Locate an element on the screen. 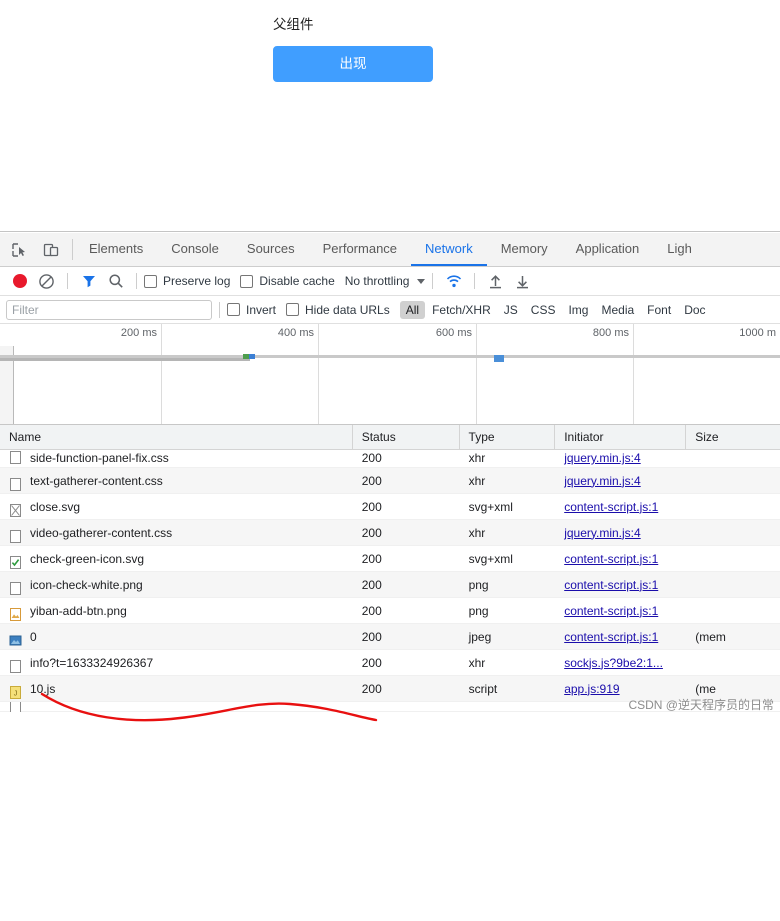 This screenshot has height=921, width=780. column-header-type: Type is located at coordinates (508, 437).